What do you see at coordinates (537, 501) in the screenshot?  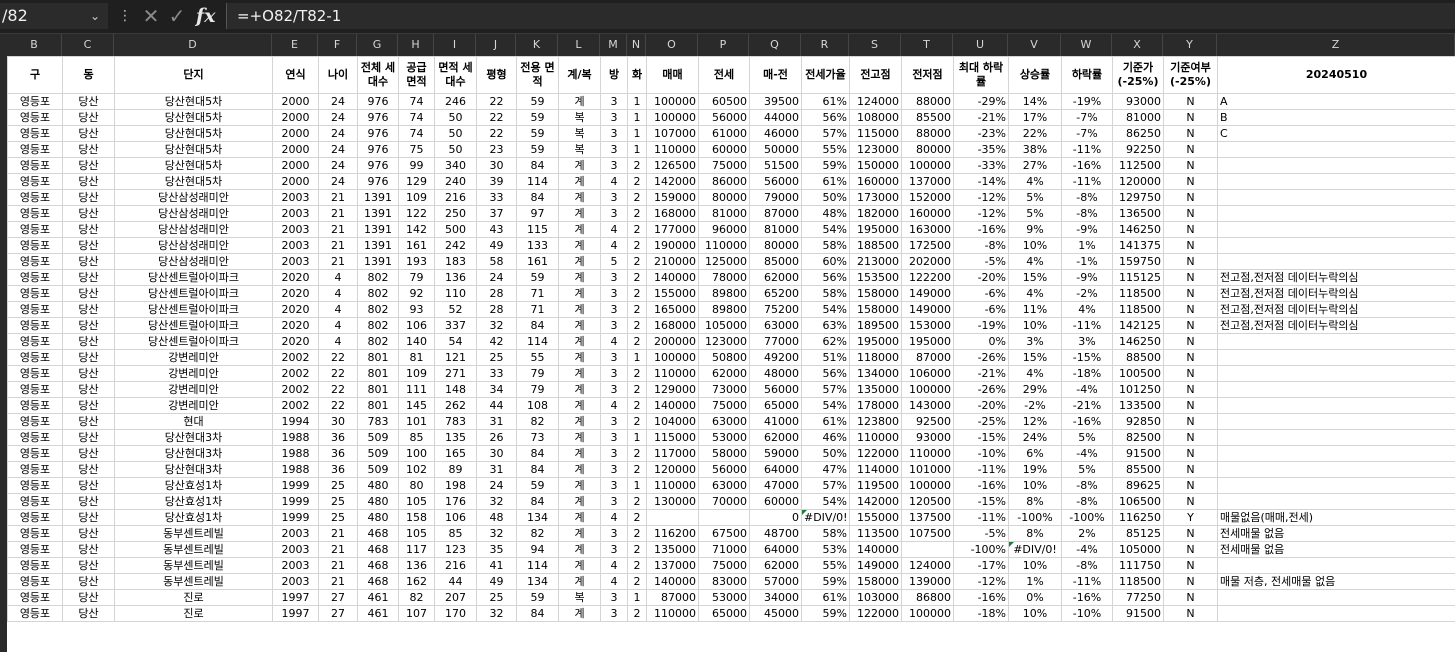 I see `table-cell: 84` at bounding box center [537, 501].